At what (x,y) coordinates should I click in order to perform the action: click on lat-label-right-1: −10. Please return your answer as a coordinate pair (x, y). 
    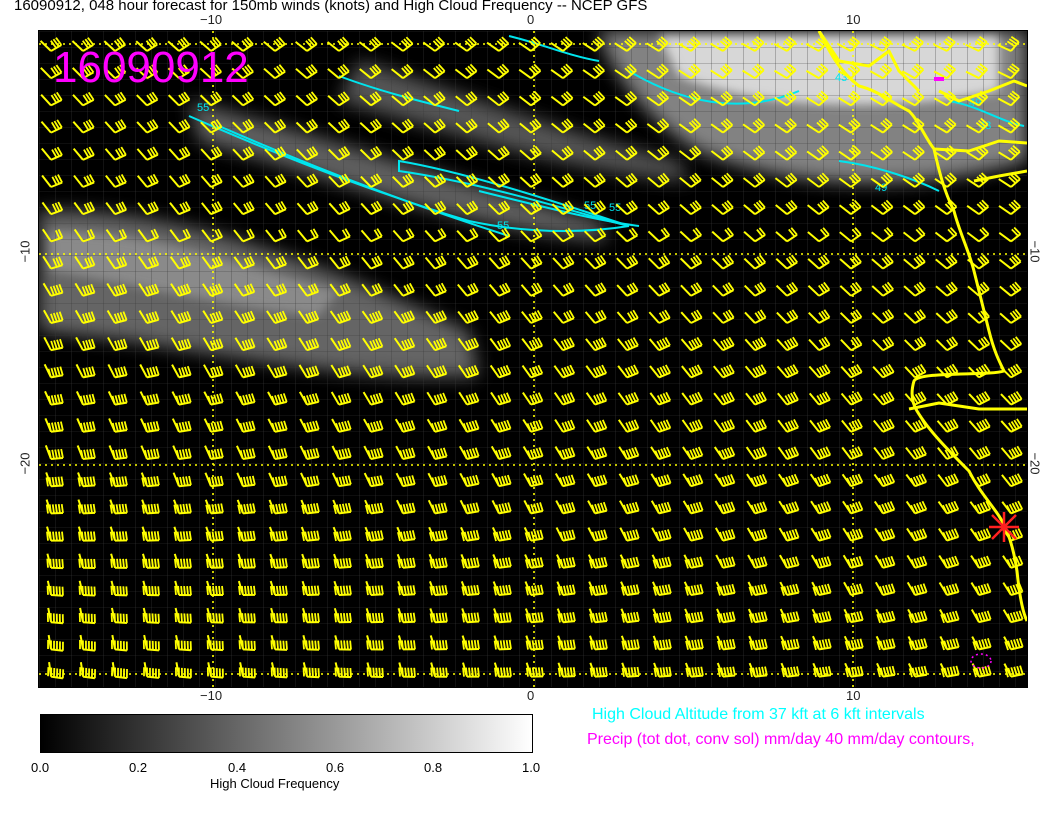
    Looking at the image, I should click on (1035, 251).